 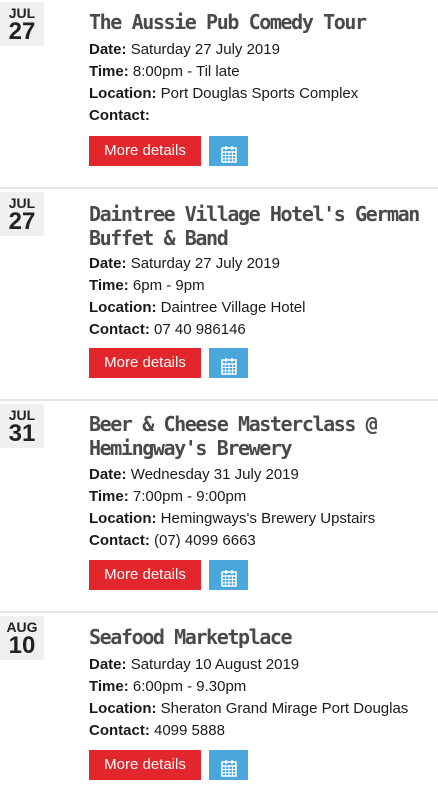 What do you see at coordinates (200, 329) in the screenshot?
I see `contact-value: 07 40 986146` at bounding box center [200, 329].